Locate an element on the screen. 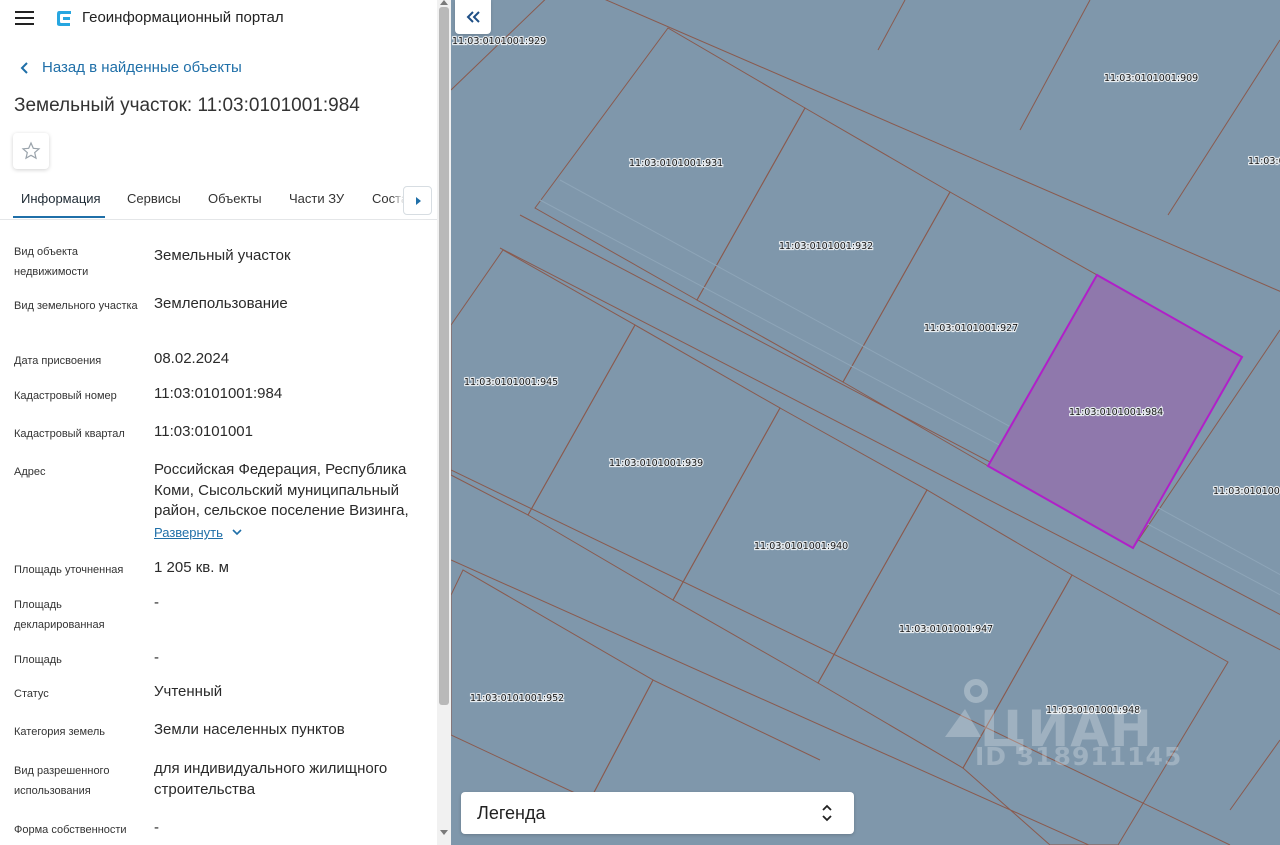 Image resolution: width=1280 pixels, height=845 pixels. parcel-label-931: 11:03:0101001:931 is located at coordinates (676, 163).